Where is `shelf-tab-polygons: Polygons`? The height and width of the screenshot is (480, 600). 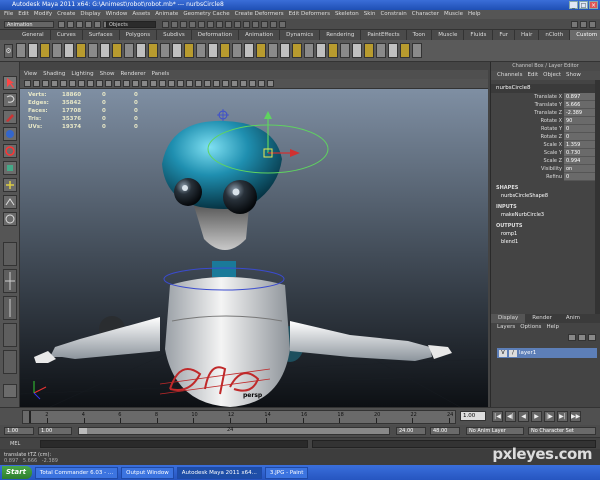 shelf-tab-polygons: Polygons is located at coordinates (139, 35).